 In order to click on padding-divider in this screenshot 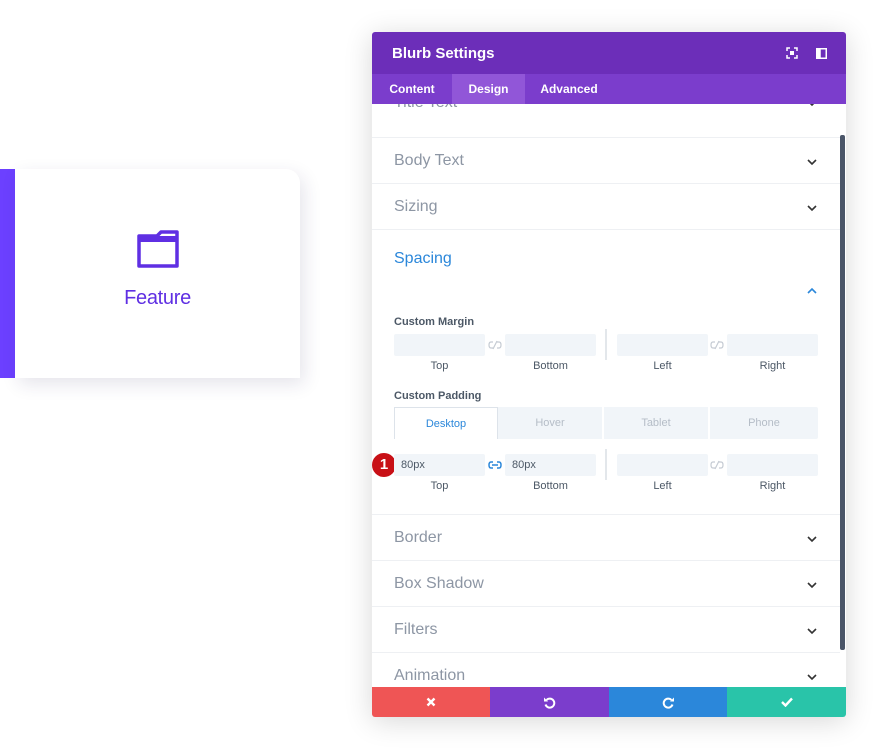, I will do `click(606, 464)`.